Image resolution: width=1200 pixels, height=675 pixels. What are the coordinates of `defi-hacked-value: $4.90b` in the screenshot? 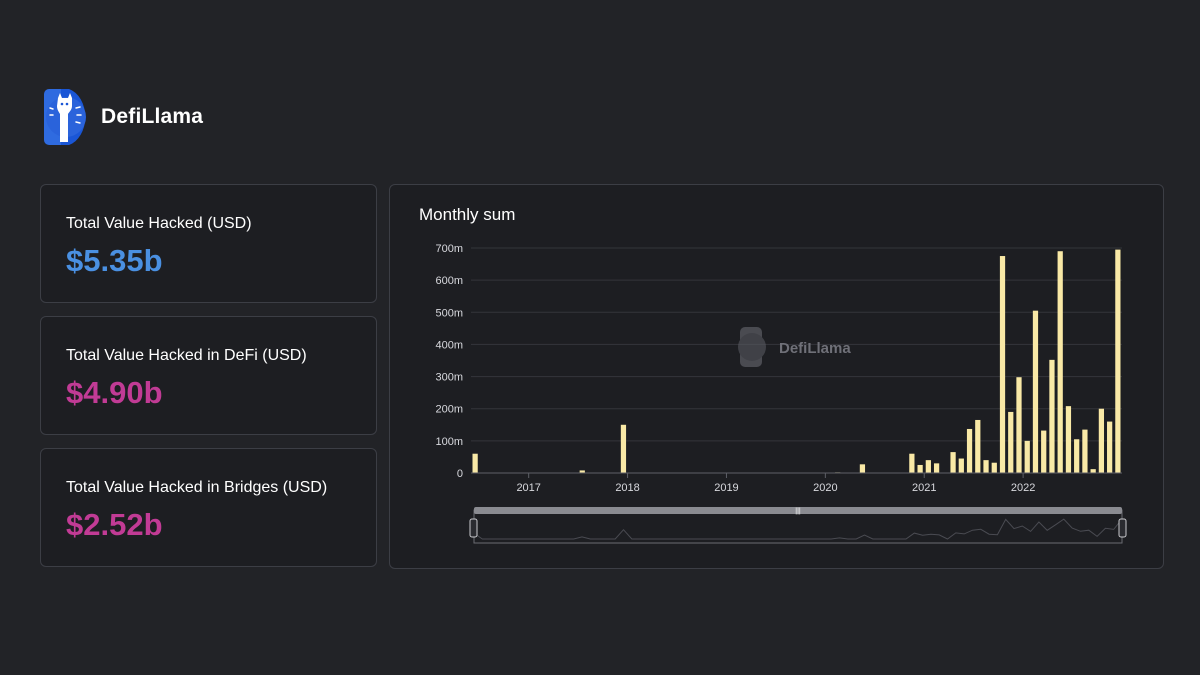 It's located at (114, 392).